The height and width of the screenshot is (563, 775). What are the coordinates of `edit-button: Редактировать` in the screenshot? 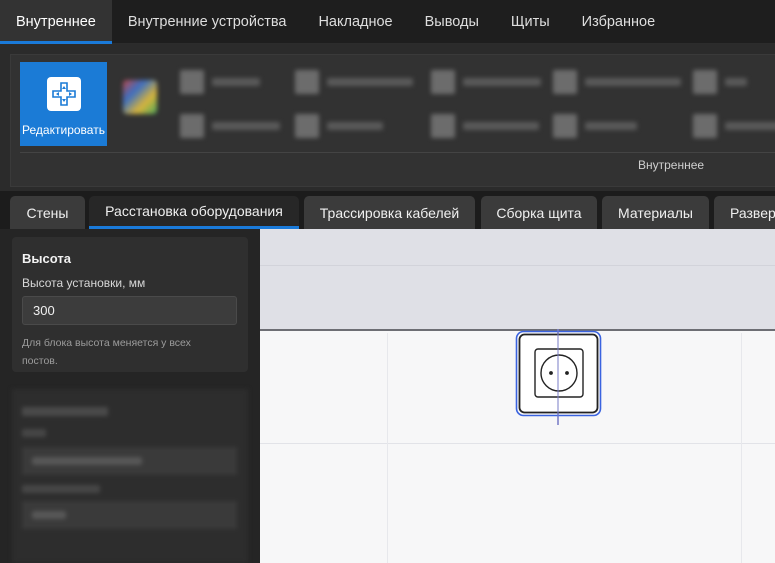 It's located at (63, 104).